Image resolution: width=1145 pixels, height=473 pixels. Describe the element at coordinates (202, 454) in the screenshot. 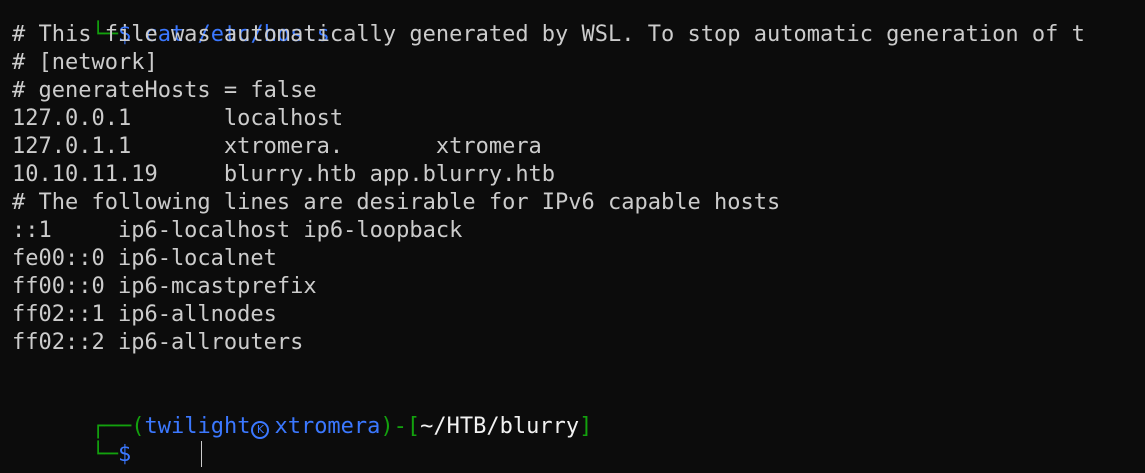

I see `text-cursor` at that location.